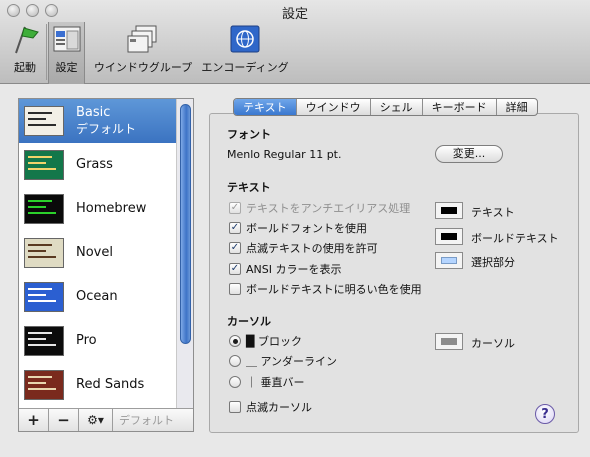 This screenshot has height=457, width=590. I want to click on ansi-color-checkbox: ✓ ANSI カラーを表示, so click(285, 269).